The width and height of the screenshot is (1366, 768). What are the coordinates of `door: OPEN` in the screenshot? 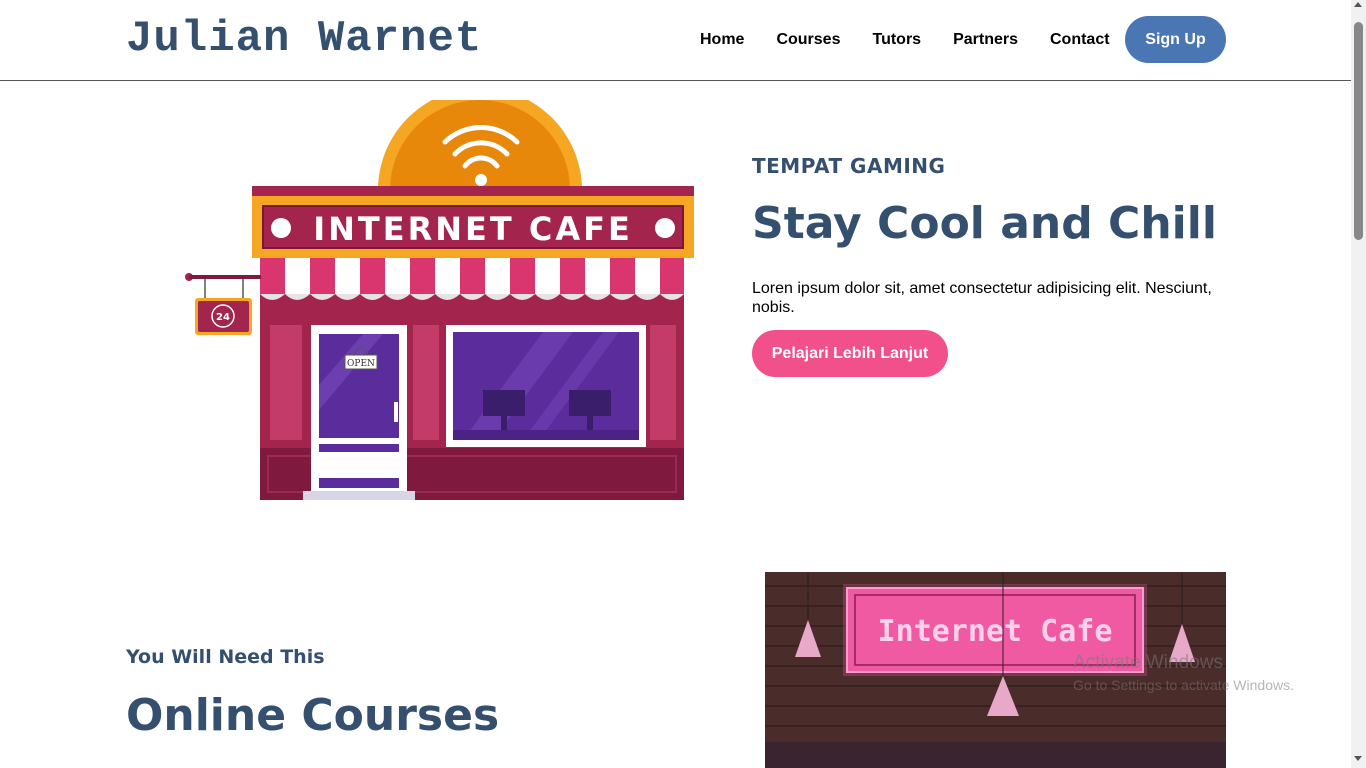 It's located at (359, 412).